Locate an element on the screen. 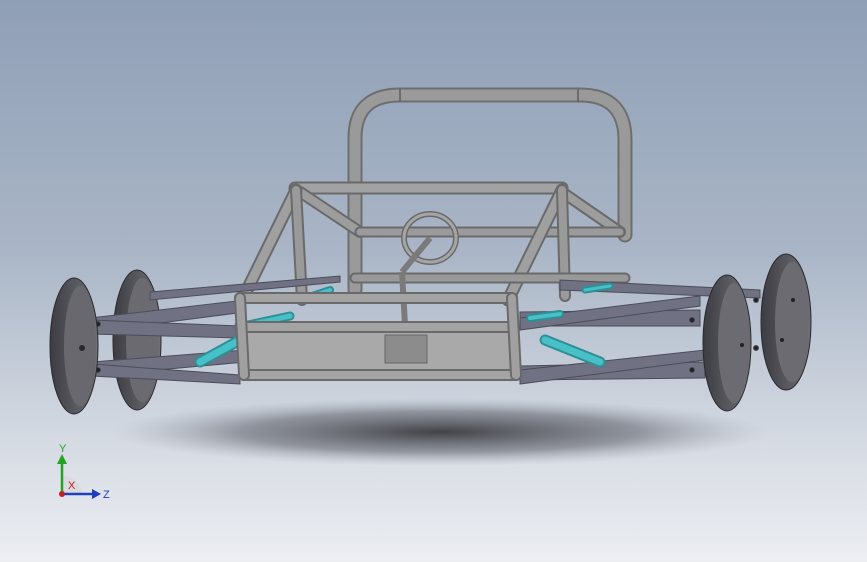  z-axis-label: Z is located at coordinates (106, 495).